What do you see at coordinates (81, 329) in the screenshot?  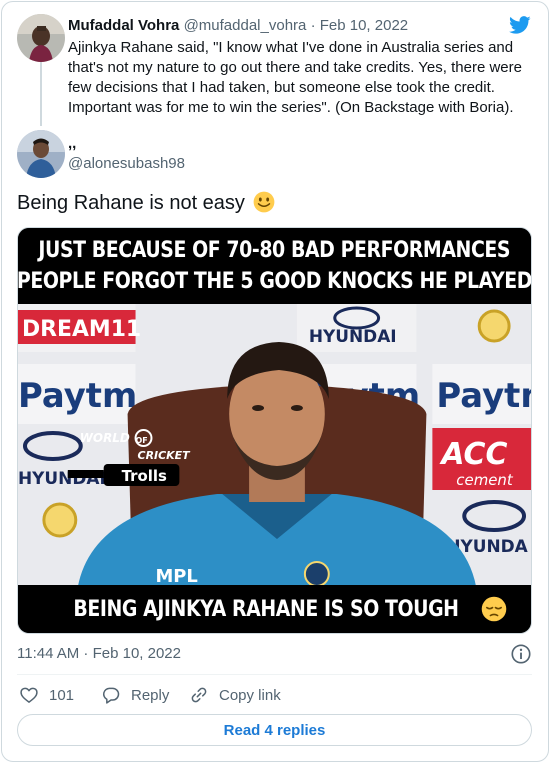 I see `dream11-logo: DREAM11` at bounding box center [81, 329].